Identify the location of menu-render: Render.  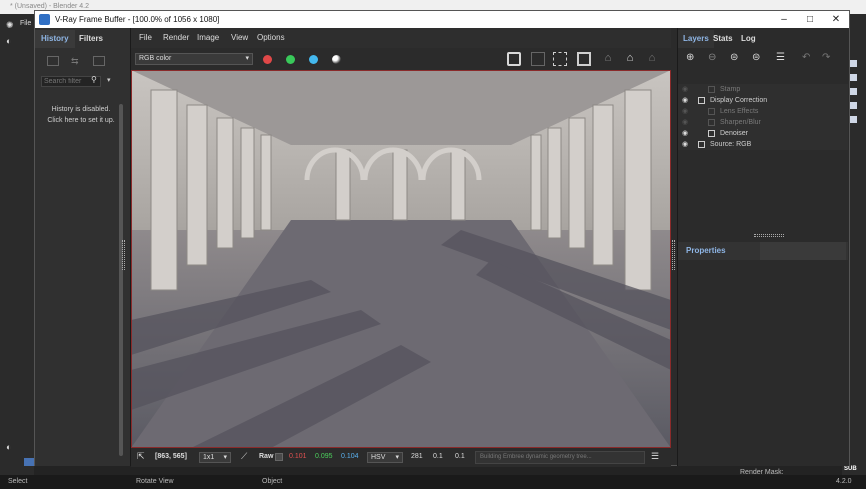
(176, 38).